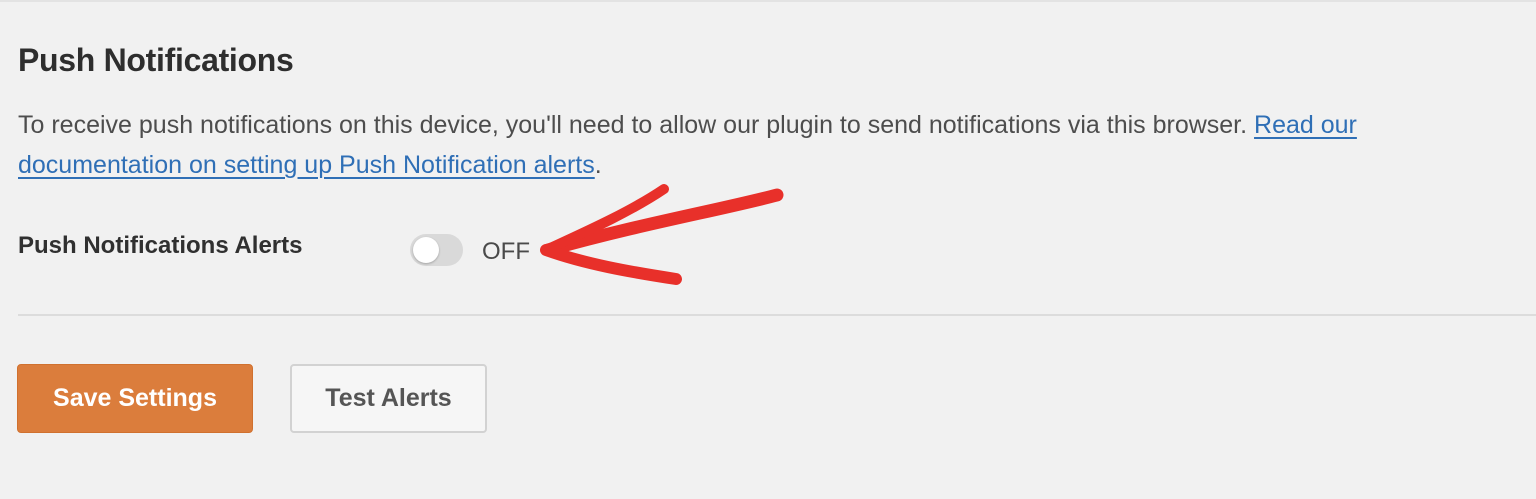 This screenshot has width=1536, height=499. Describe the element at coordinates (598, 165) in the screenshot. I see `description-period: .` at that location.